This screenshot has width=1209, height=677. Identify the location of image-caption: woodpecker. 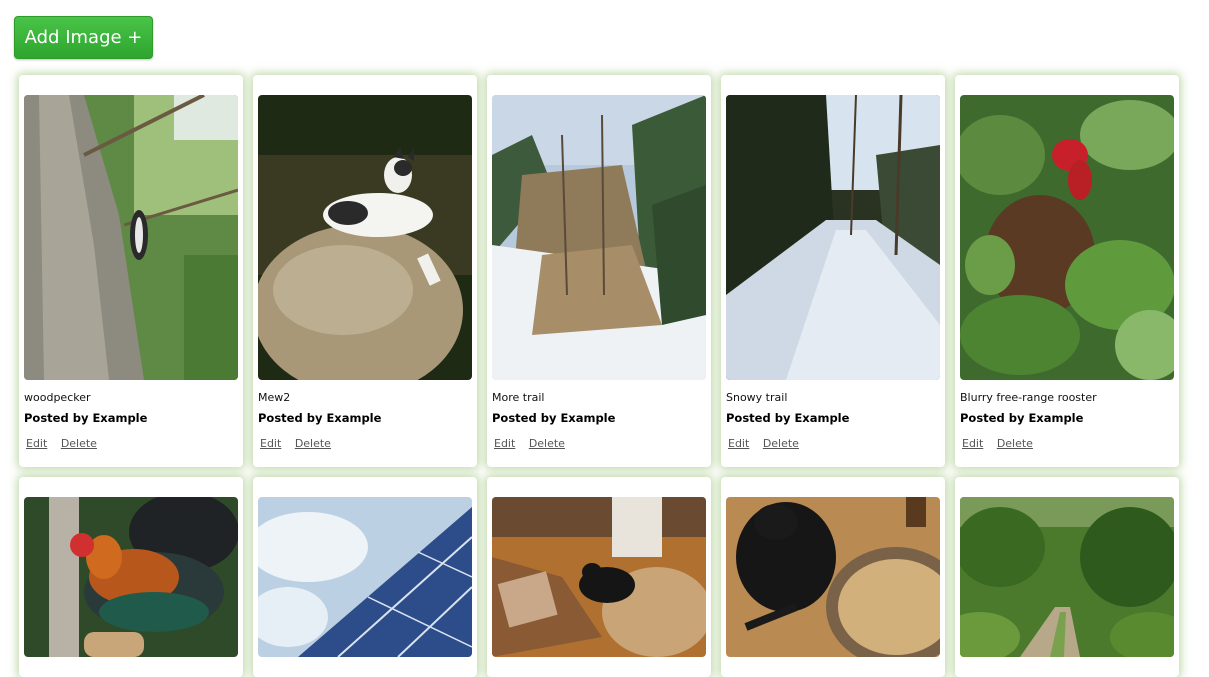
(57, 397).